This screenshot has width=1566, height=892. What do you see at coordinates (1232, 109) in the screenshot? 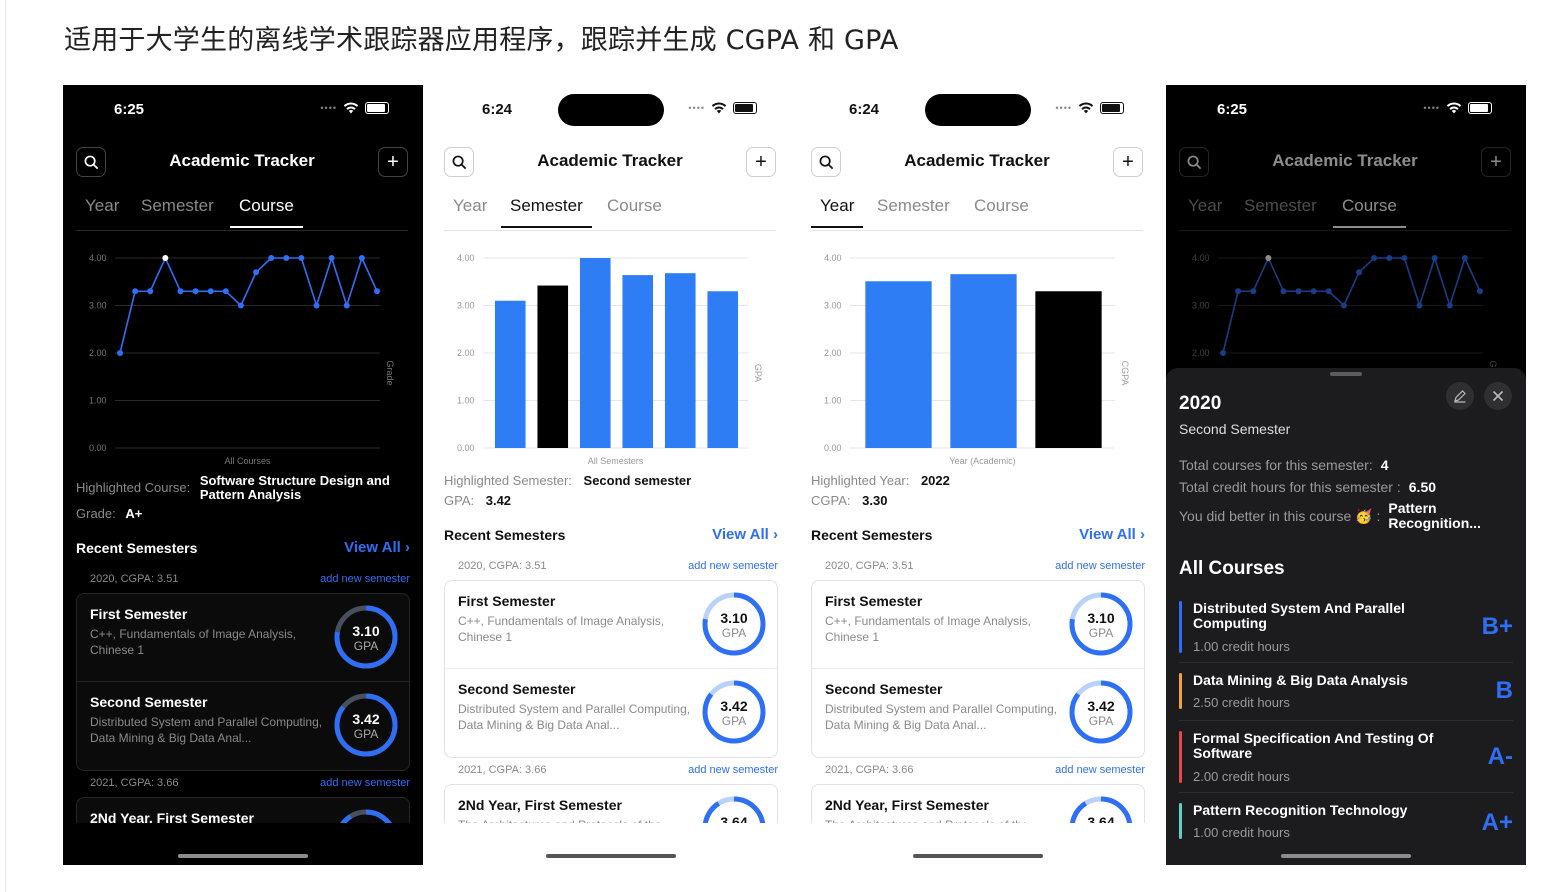
I see `status-time: 6:25` at bounding box center [1232, 109].